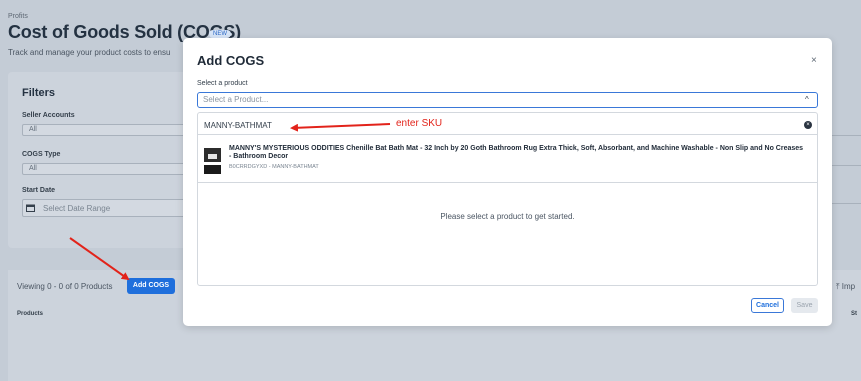  What do you see at coordinates (99, 259) in the screenshot?
I see `arrow-to-add-button` at bounding box center [99, 259].